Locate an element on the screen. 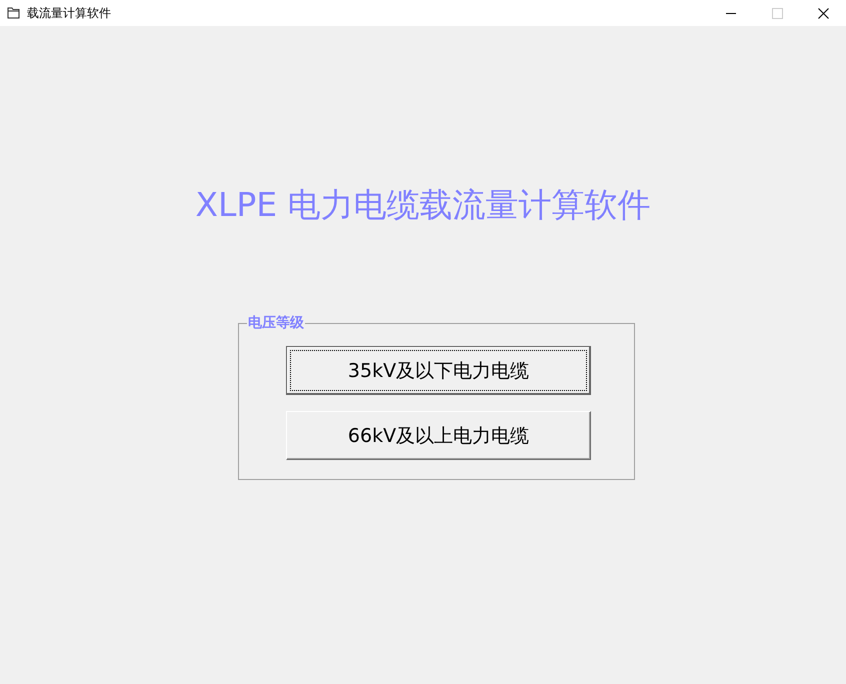  group-label: 电压等级 is located at coordinates (276, 323).